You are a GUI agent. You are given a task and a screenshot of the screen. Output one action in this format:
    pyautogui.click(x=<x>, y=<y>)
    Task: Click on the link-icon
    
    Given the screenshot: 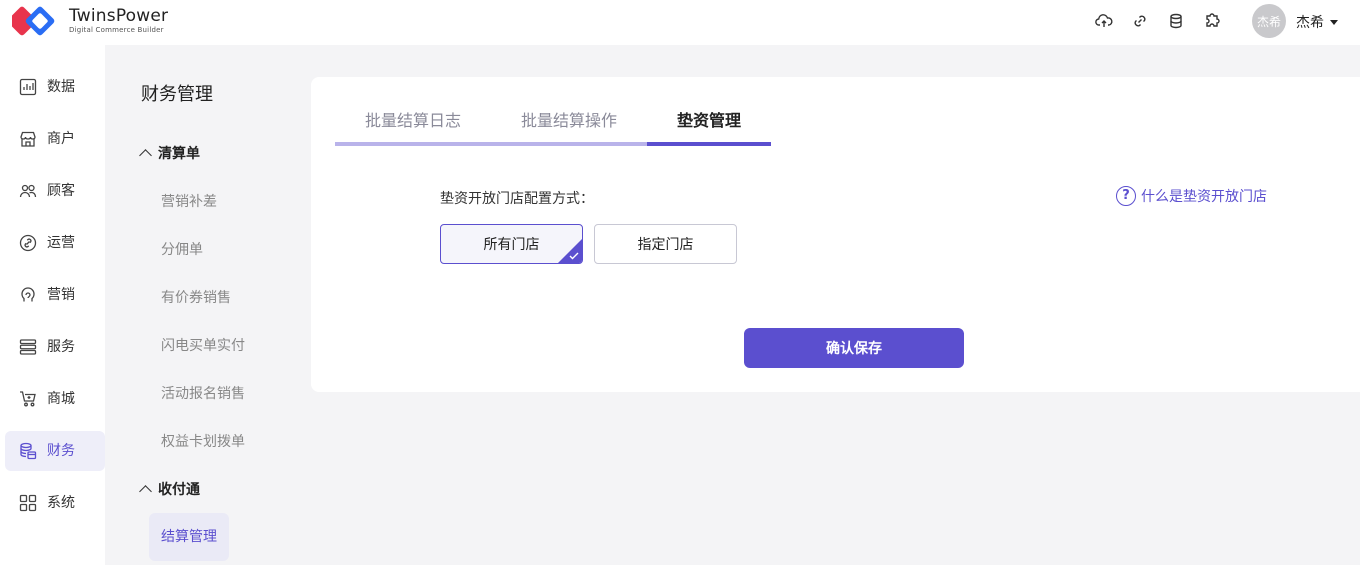 What is the action you would take?
    pyautogui.click(x=1140, y=21)
    